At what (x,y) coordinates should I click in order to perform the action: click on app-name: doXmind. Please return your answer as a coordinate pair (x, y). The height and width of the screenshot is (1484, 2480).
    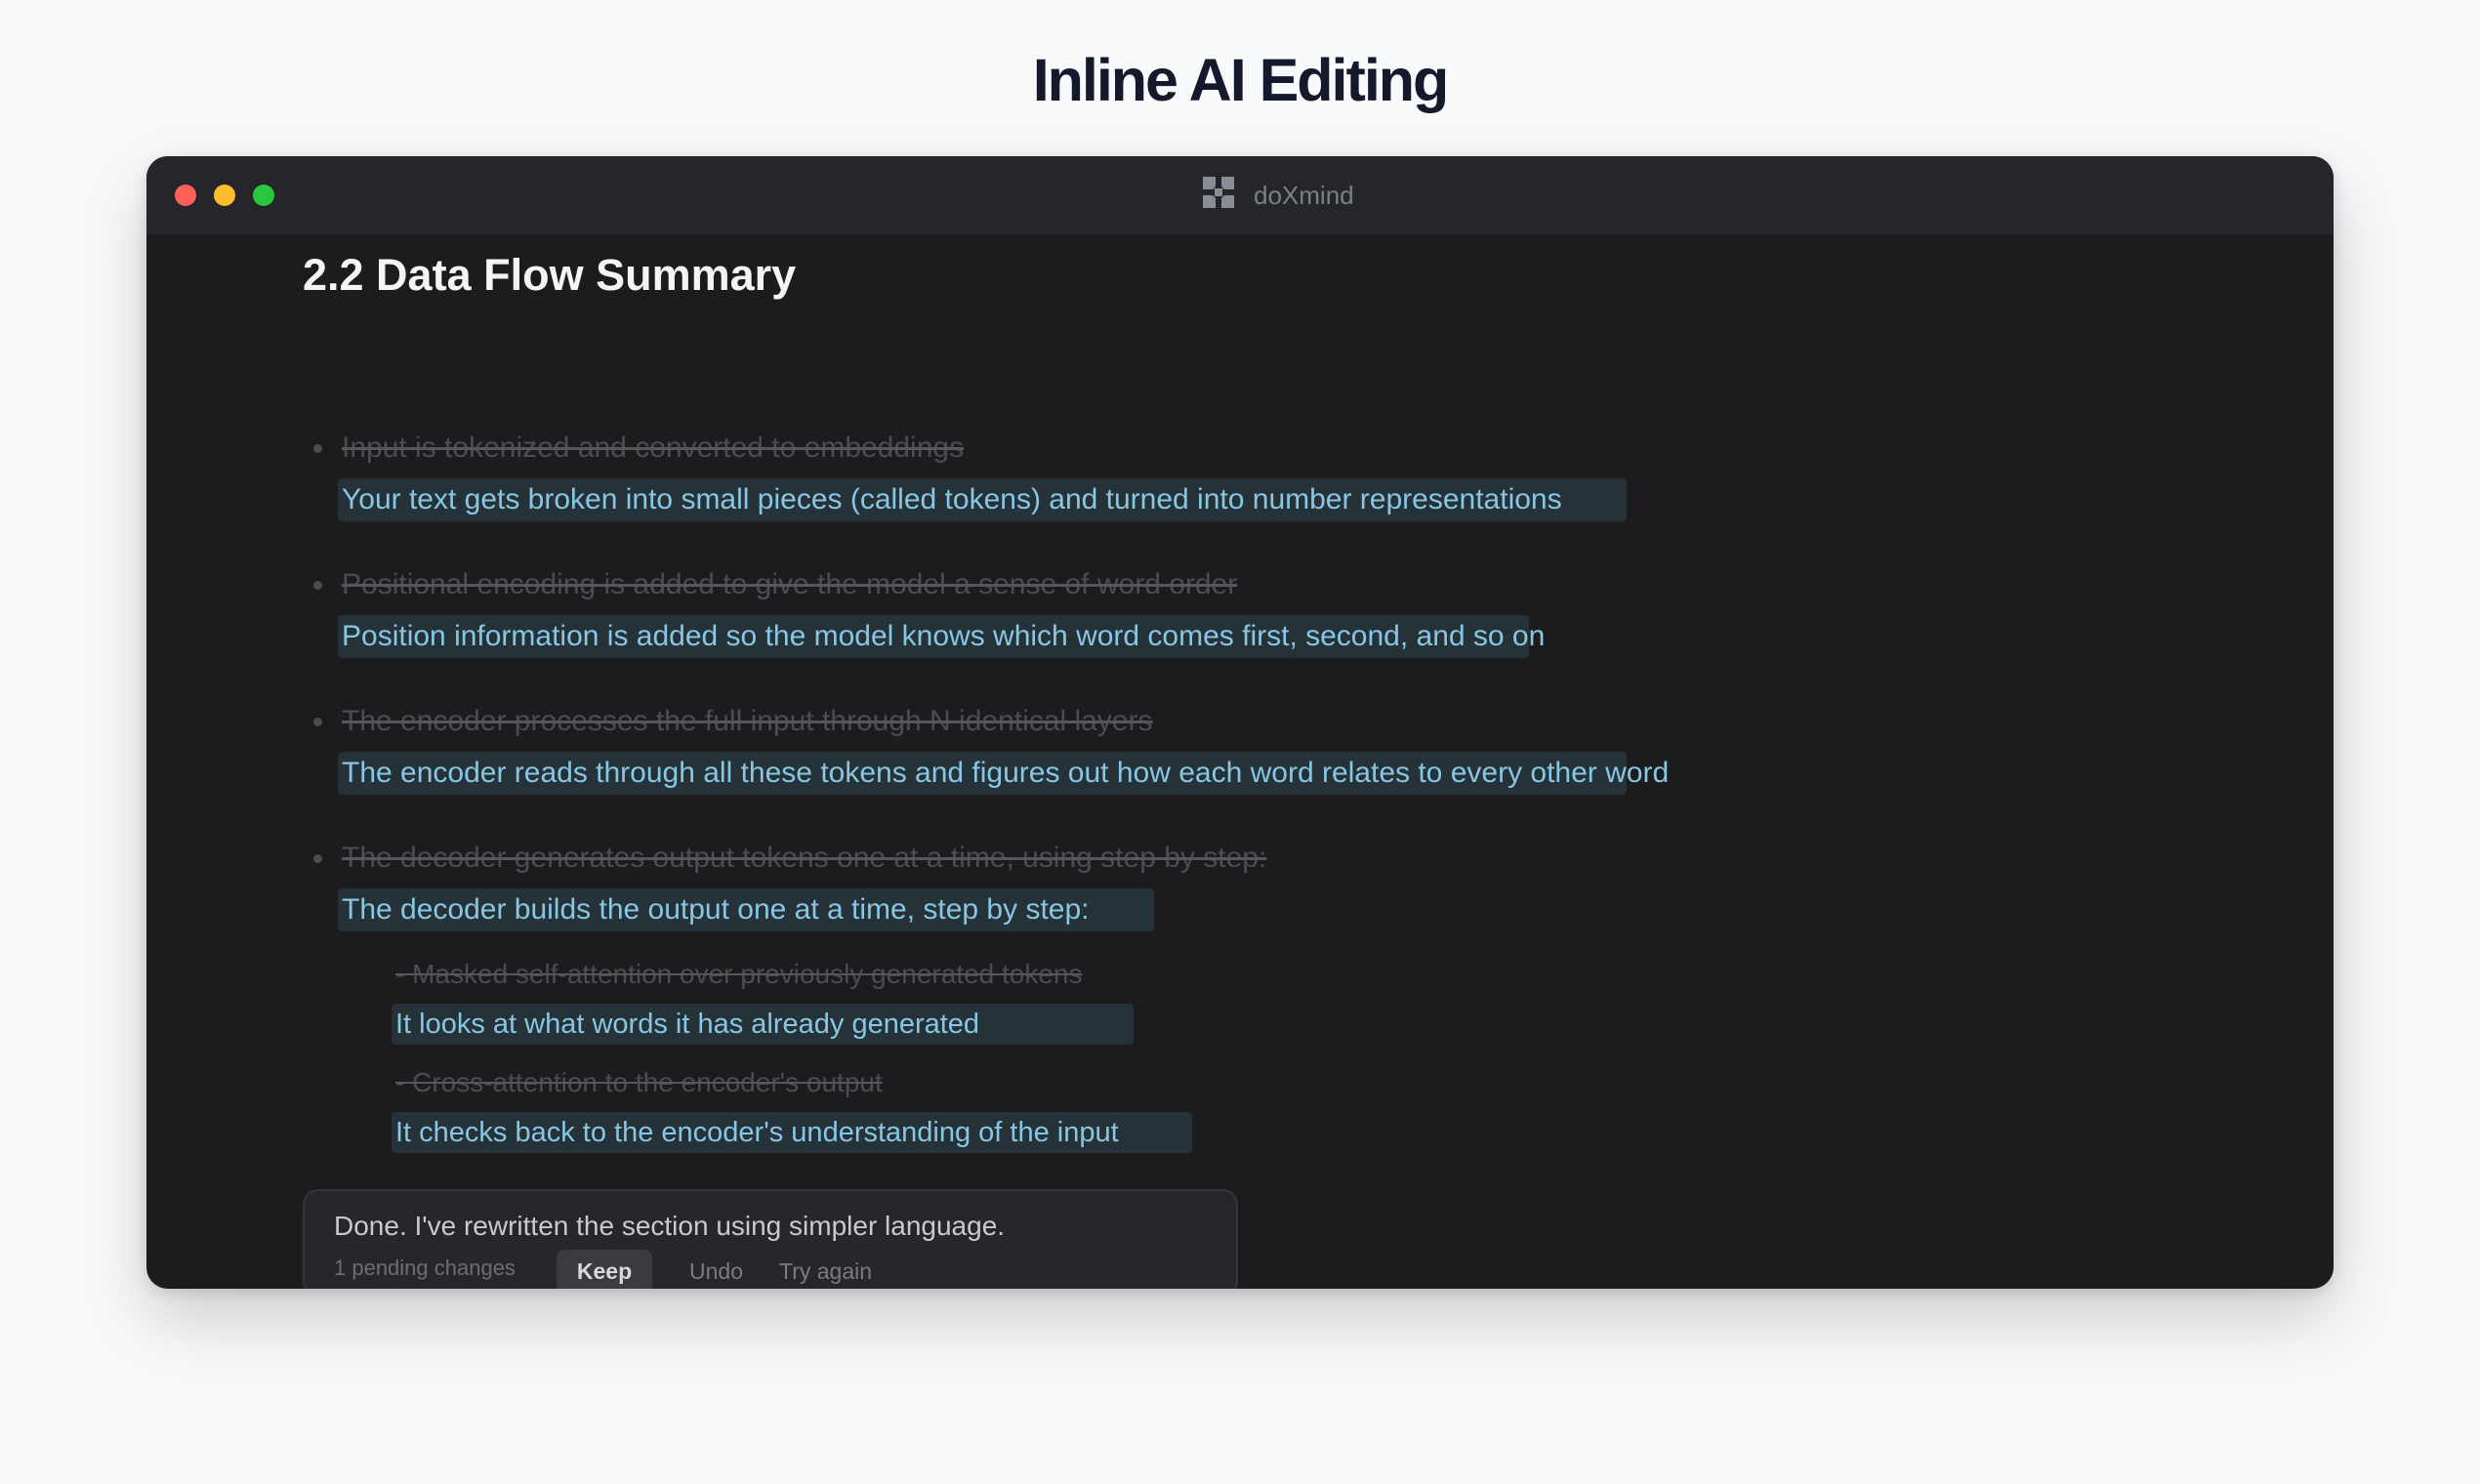
    Looking at the image, I should click on (1304, 195).